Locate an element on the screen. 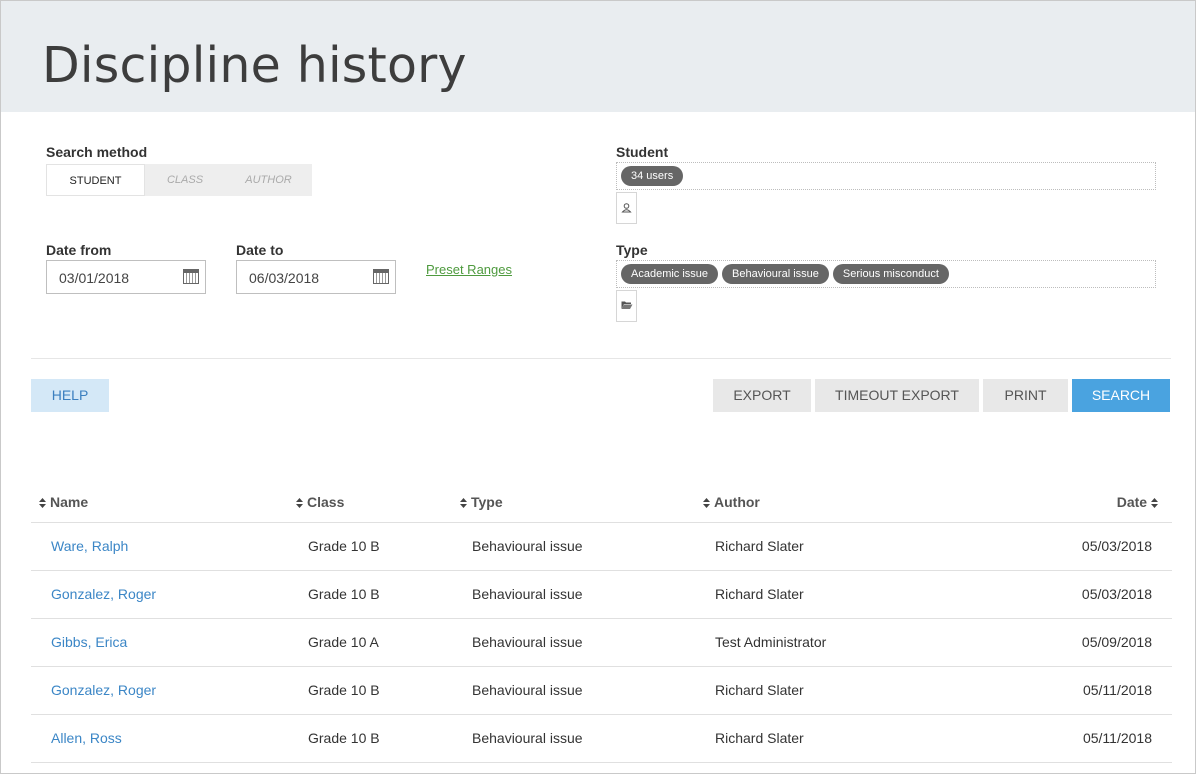  date-to-field: 06/03/2018 is located at coordinates (316, 277).